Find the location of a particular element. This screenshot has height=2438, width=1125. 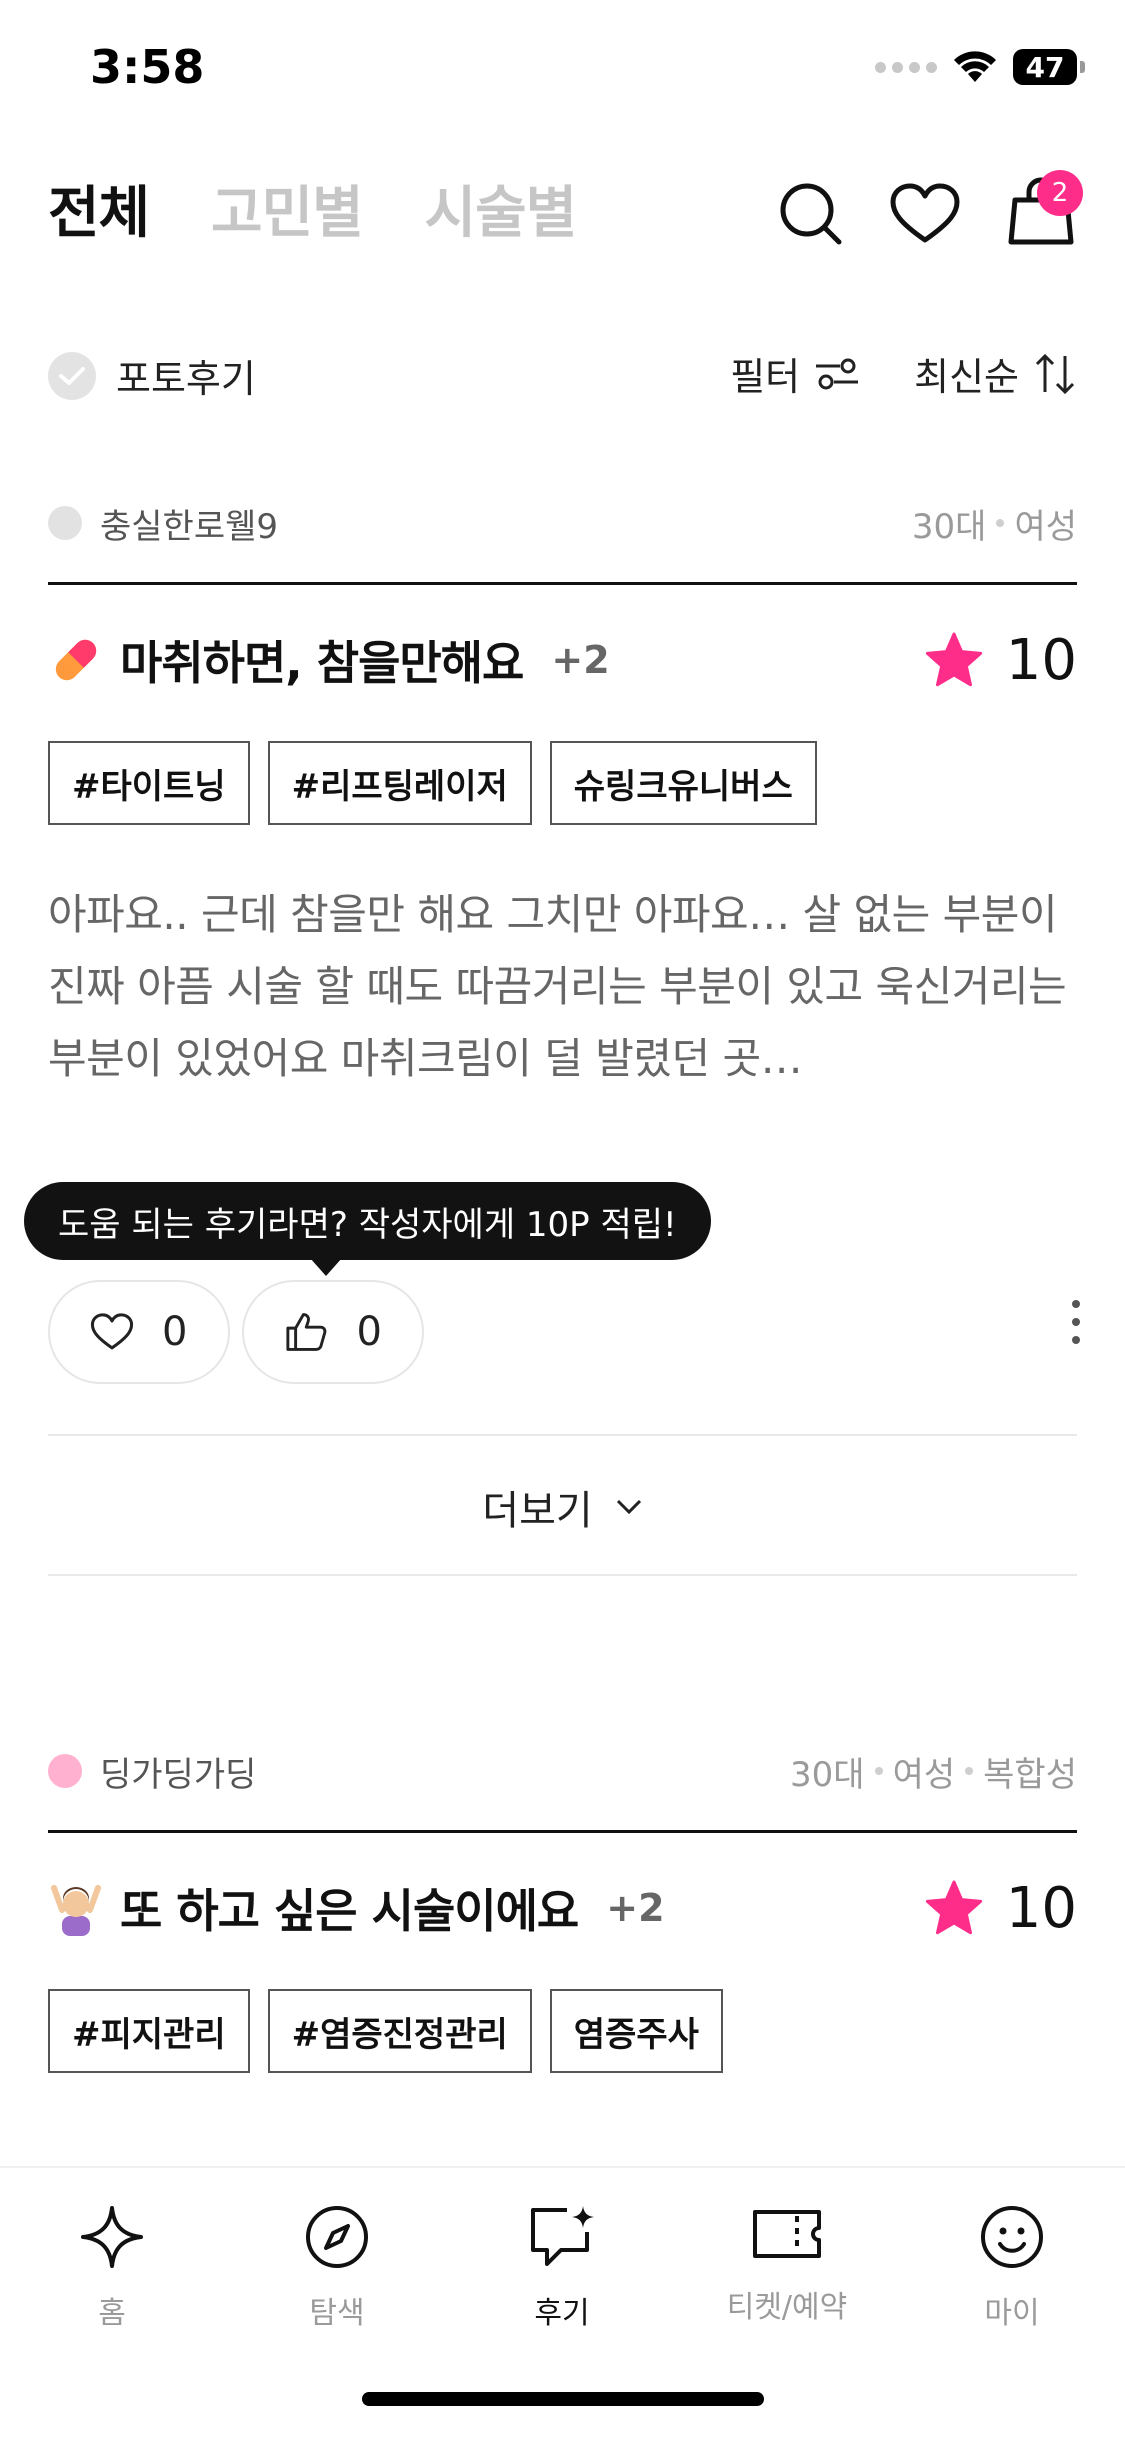

filter-button: 필터 is located at coordinates (795, 373).